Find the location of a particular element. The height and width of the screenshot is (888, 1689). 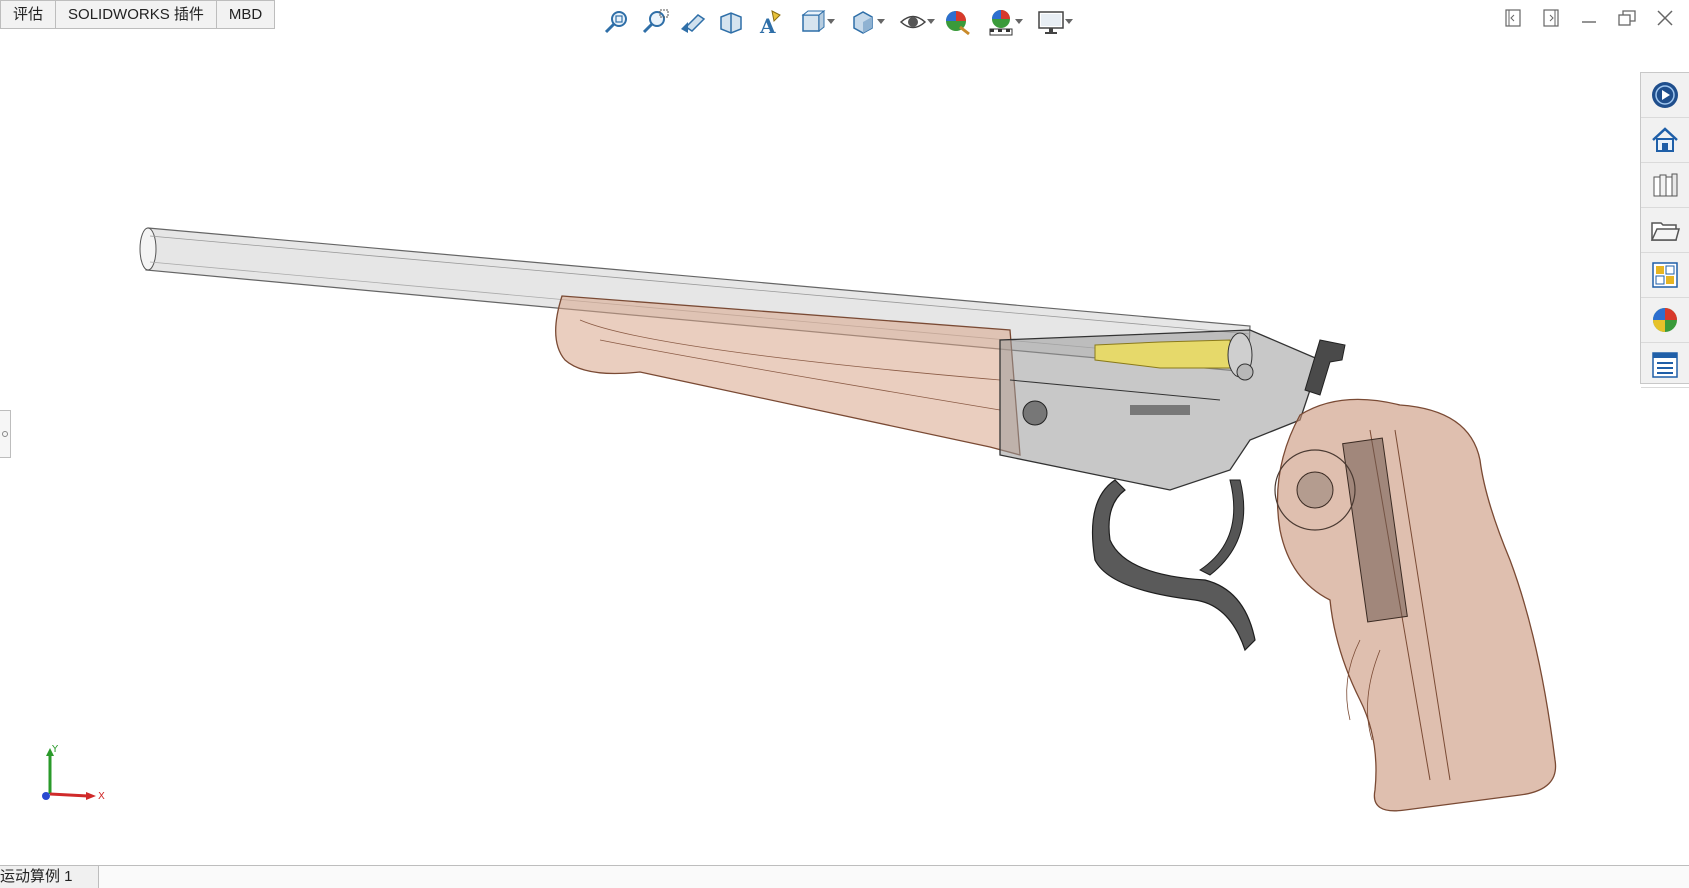

window-controls is located at coordinates (1589, 18).